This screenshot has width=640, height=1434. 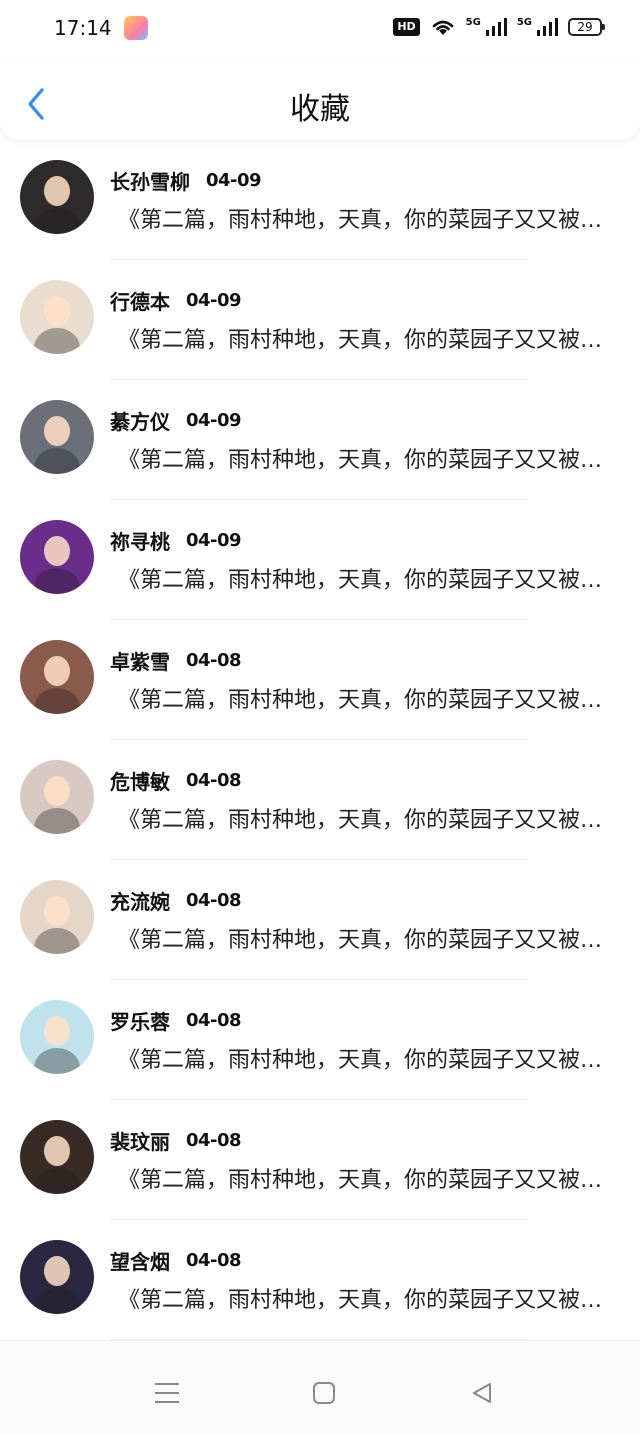 I want to click on user-name: 充流婉, so click(x=140, y=902).